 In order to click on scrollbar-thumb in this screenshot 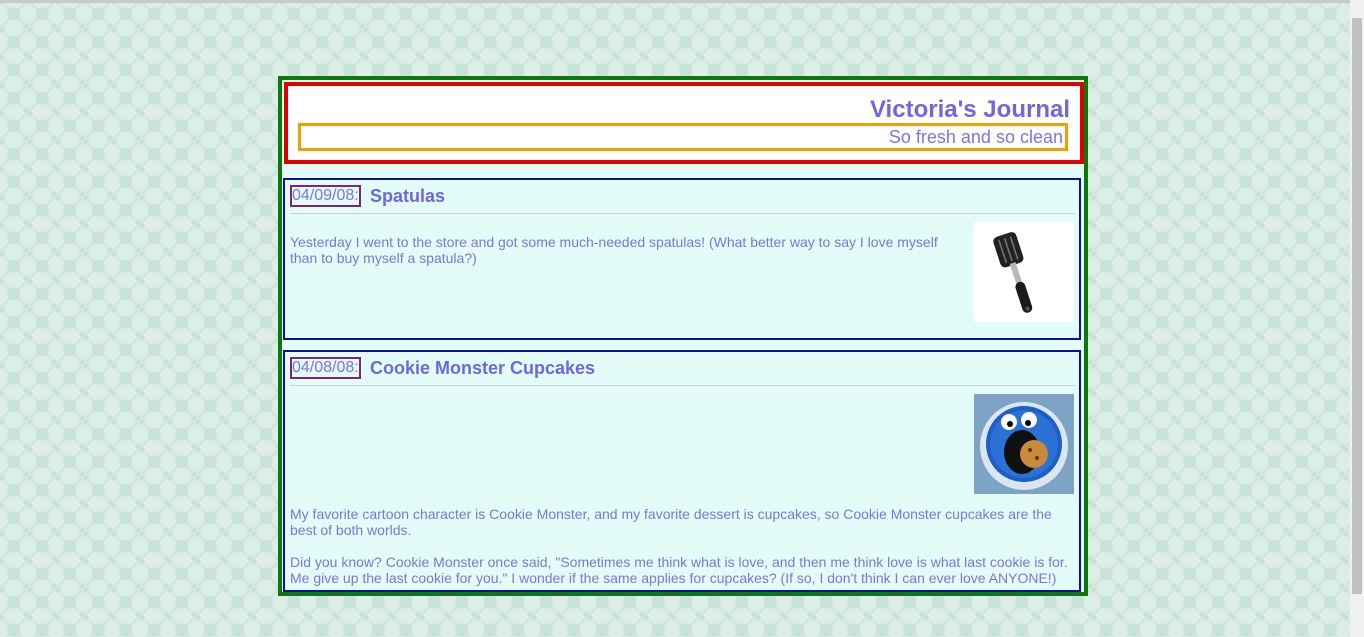, I will do `click(1357, 306)`.